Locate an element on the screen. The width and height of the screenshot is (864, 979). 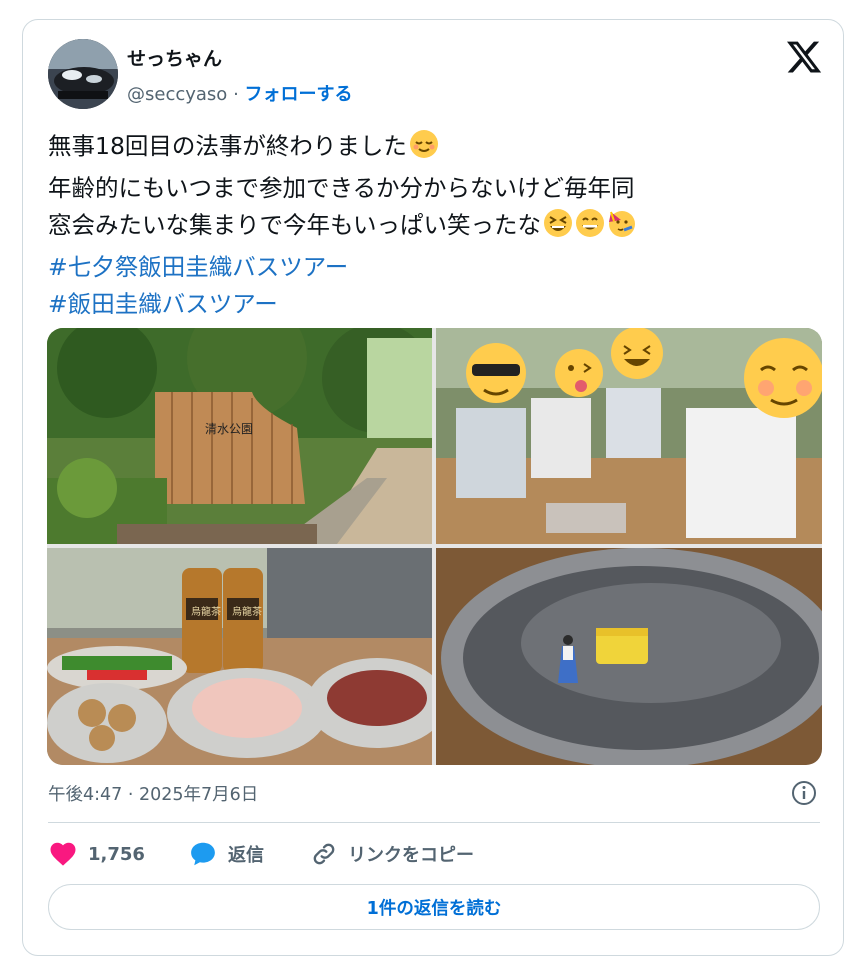
grinning-squinting-face-emoji-icon is located at coordinates (558, 228).